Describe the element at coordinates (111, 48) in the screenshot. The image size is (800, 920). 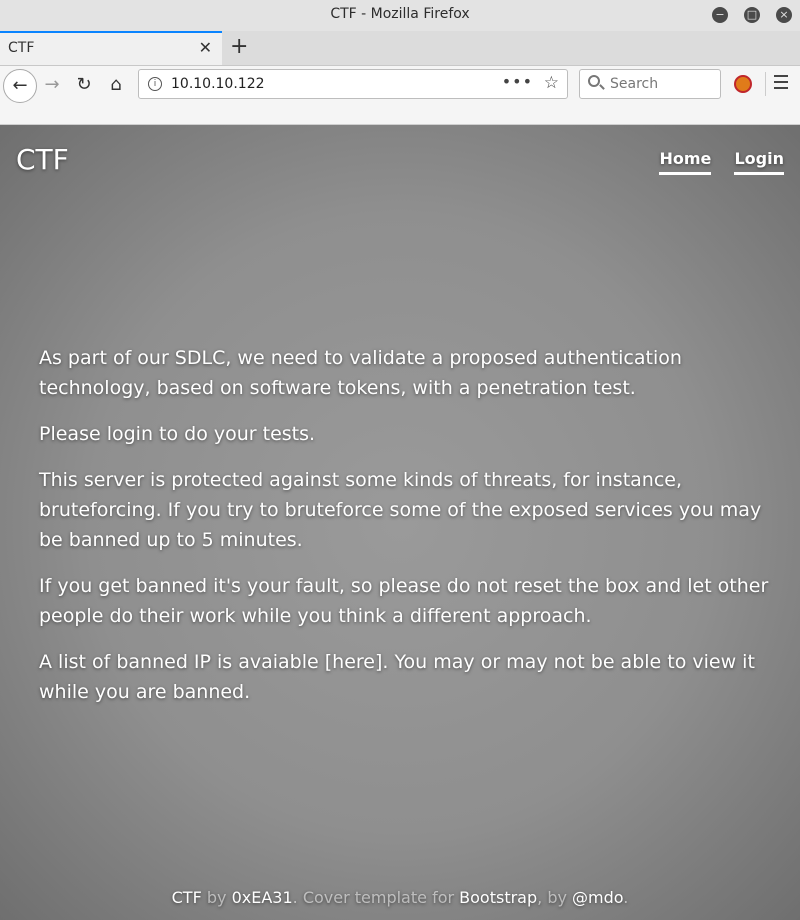
I see `tab-ctf: CTF ✕` at that location.